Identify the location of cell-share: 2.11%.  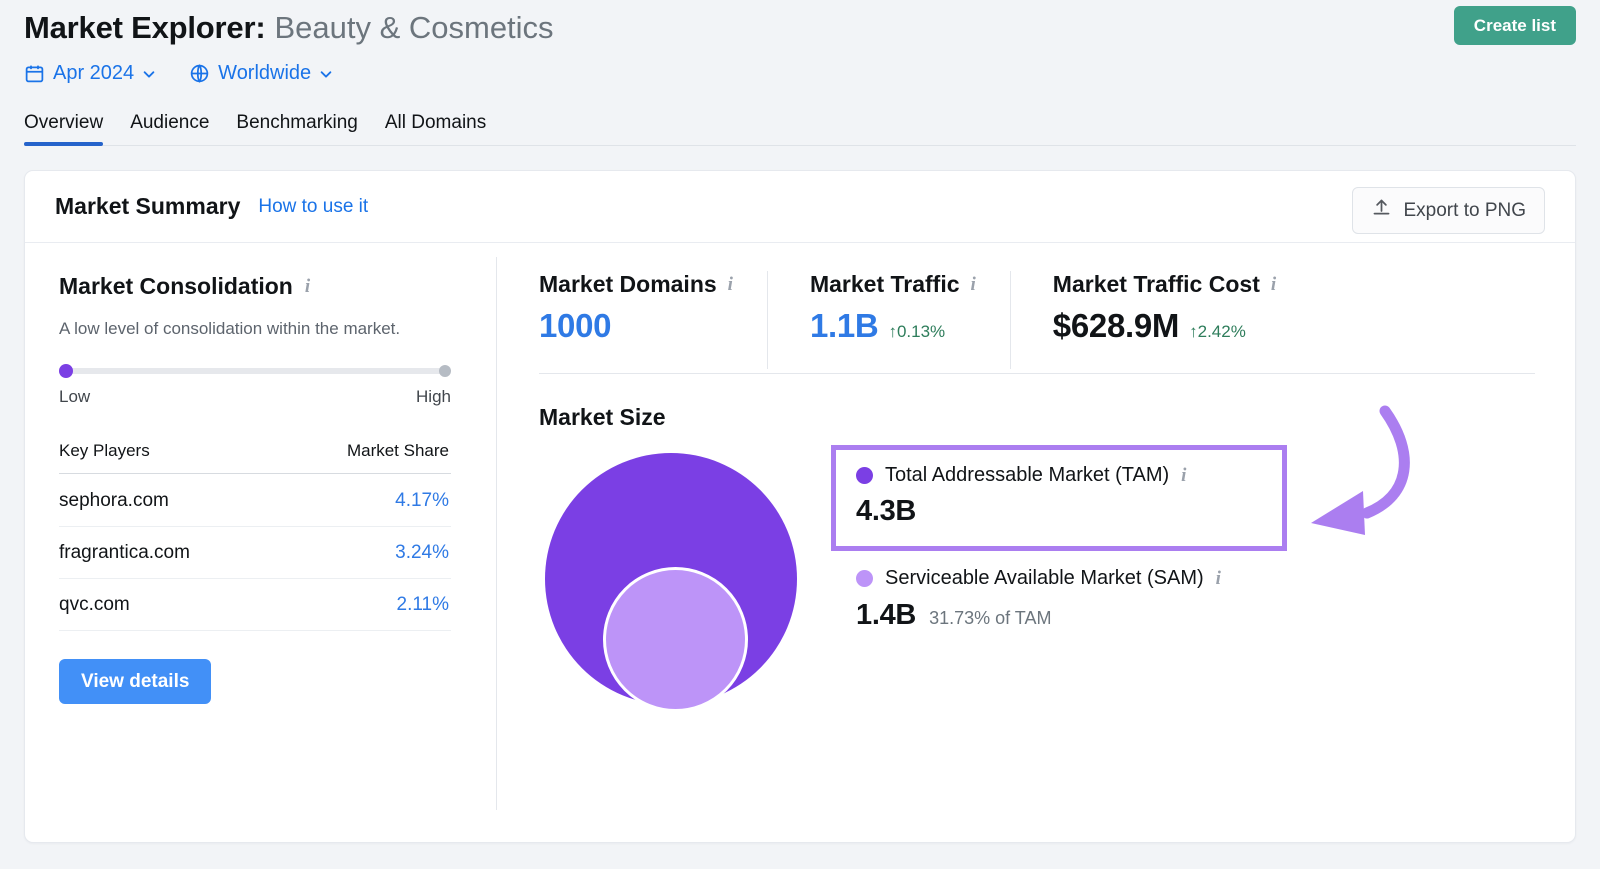
(364, 604).